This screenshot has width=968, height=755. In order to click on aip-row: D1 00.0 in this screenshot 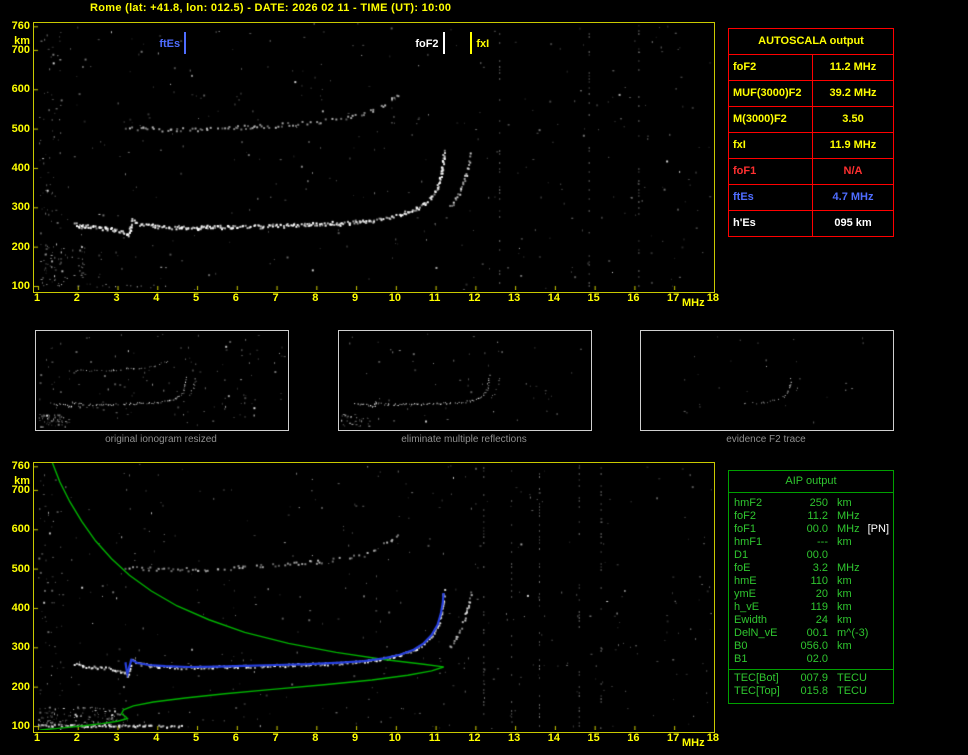, I will do `click(811, 555)`.